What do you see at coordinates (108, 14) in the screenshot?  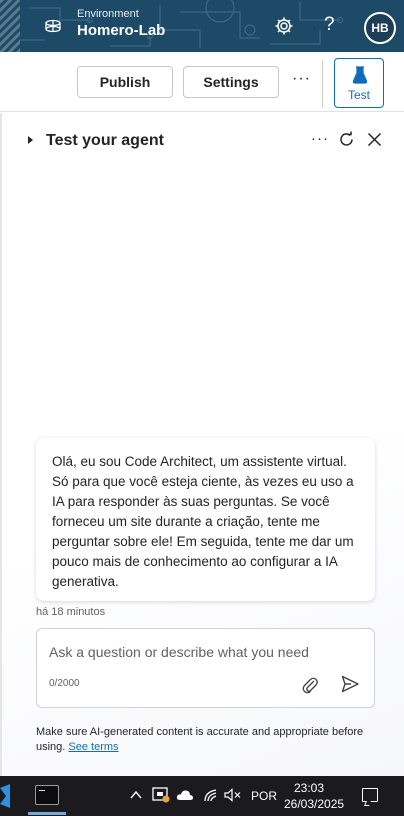 I see `environment-label: Environment` at bounding box center [108, 14].